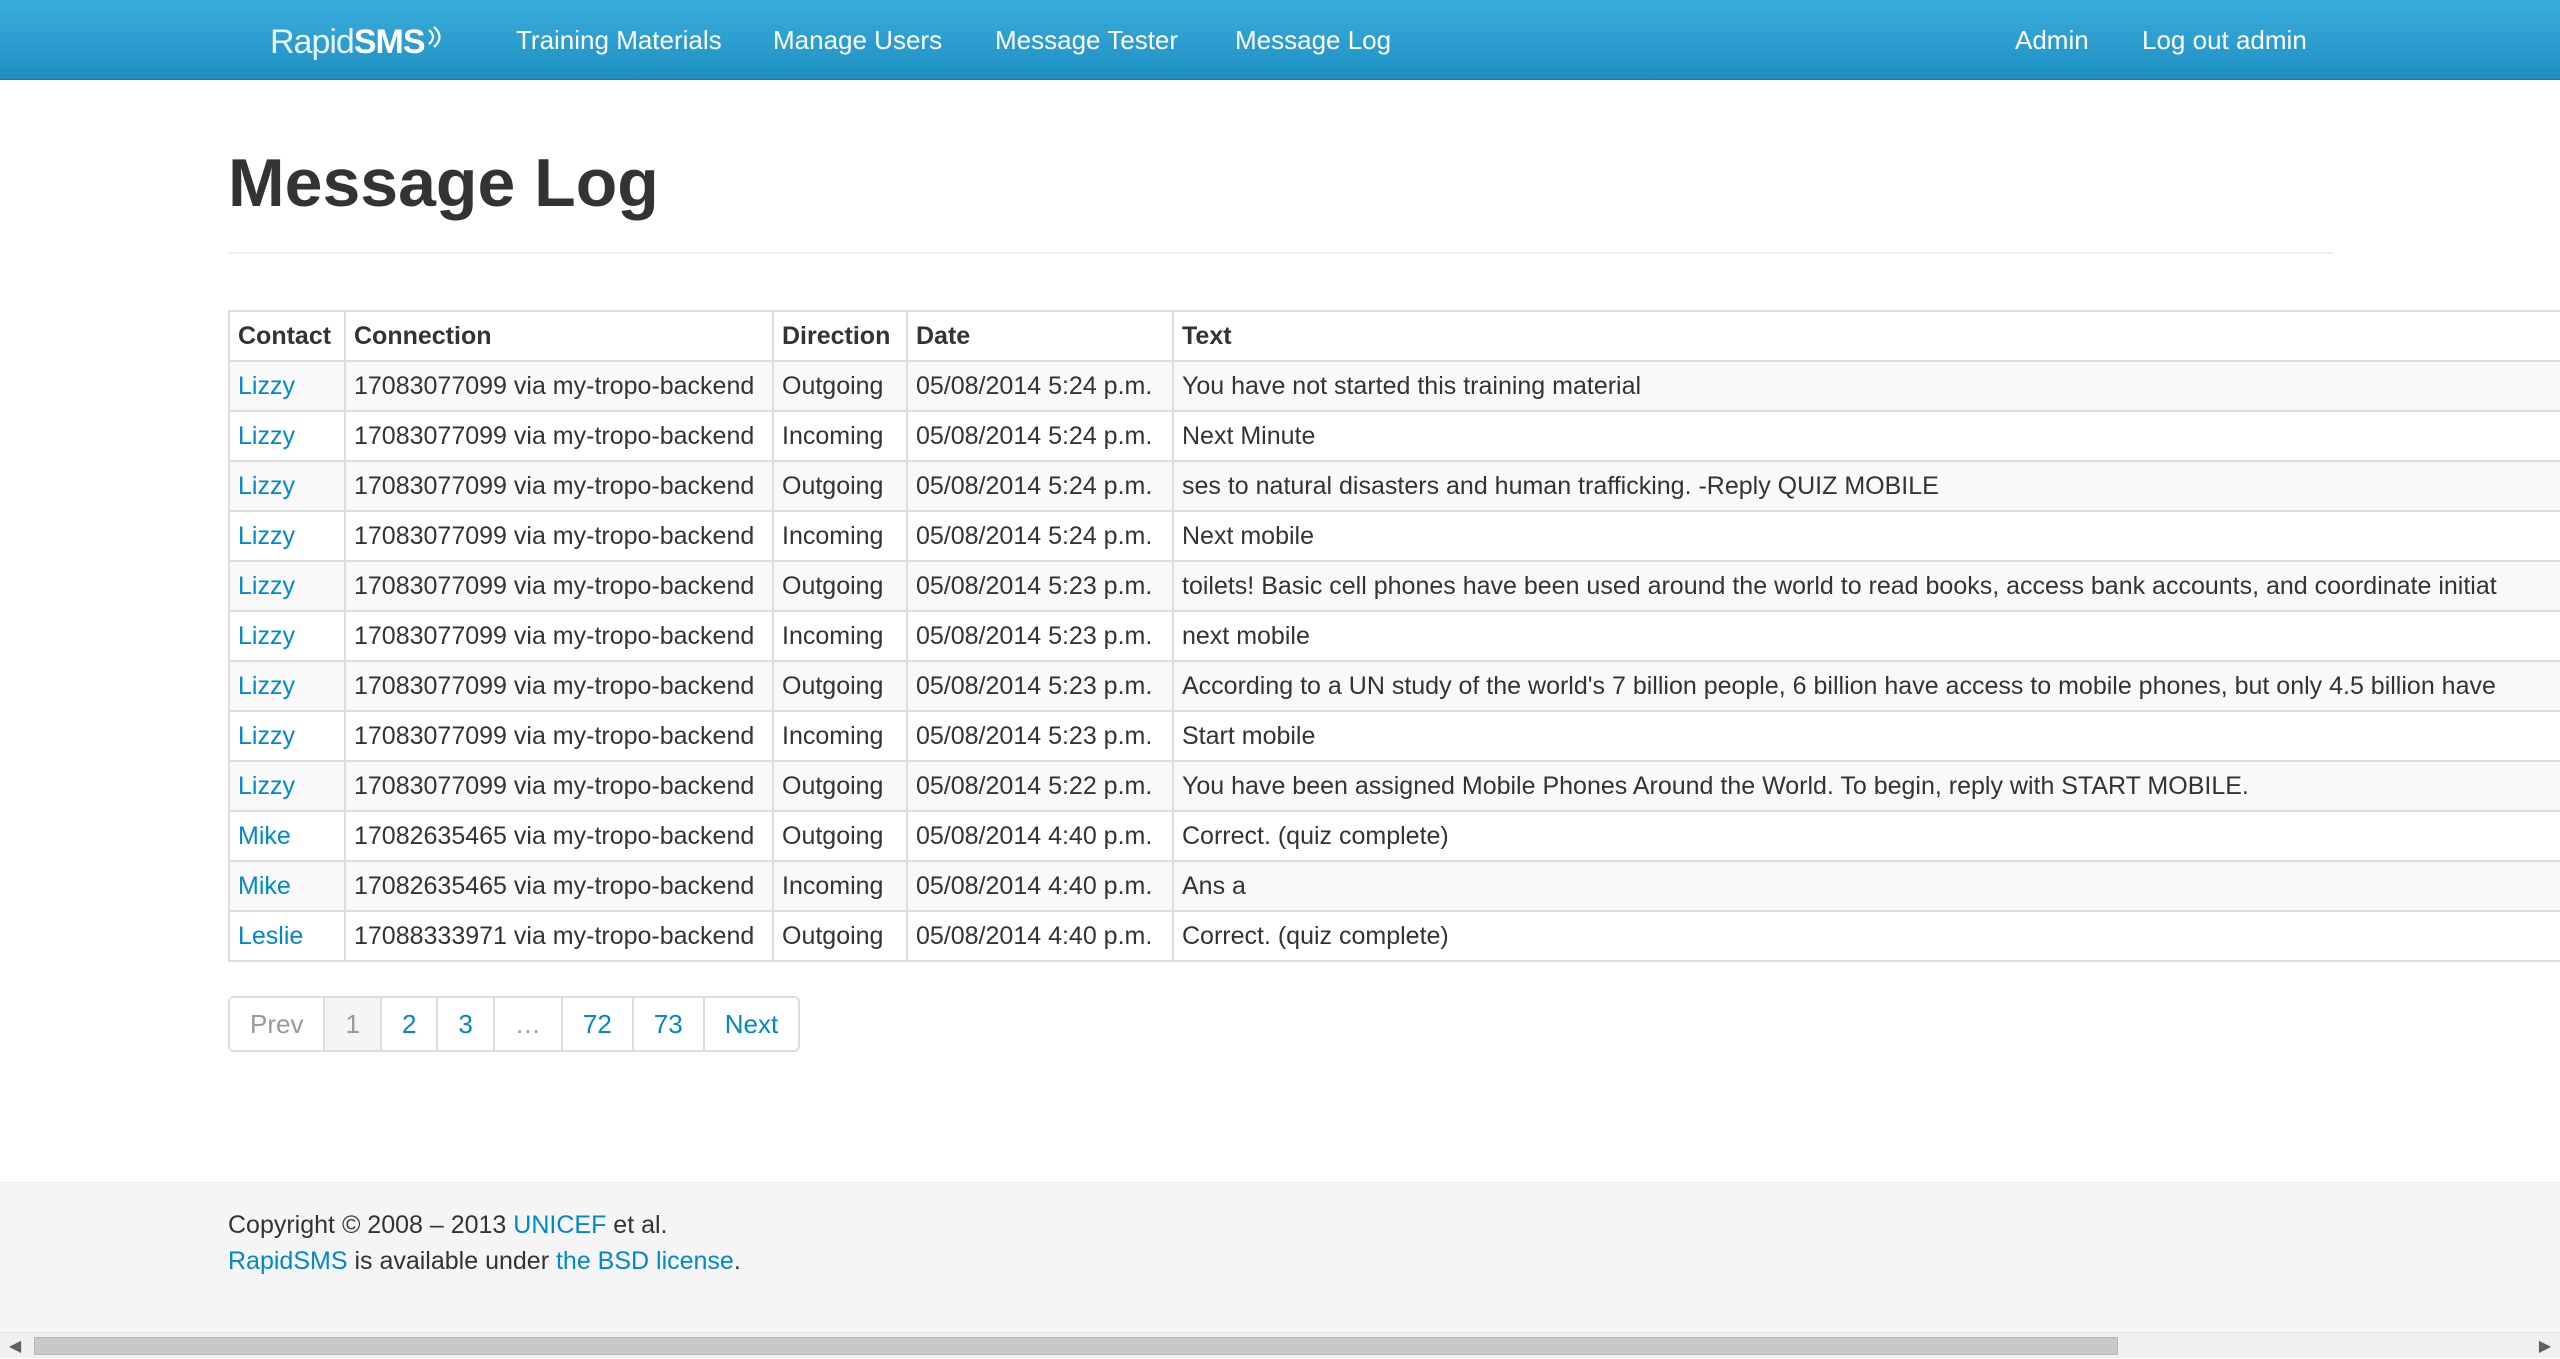 The image size is (2560, 1359). What do you see at coordinates (270, 936) in the screenshot?
I see `contact-link: Leslie` at bounding box center [270, 936].